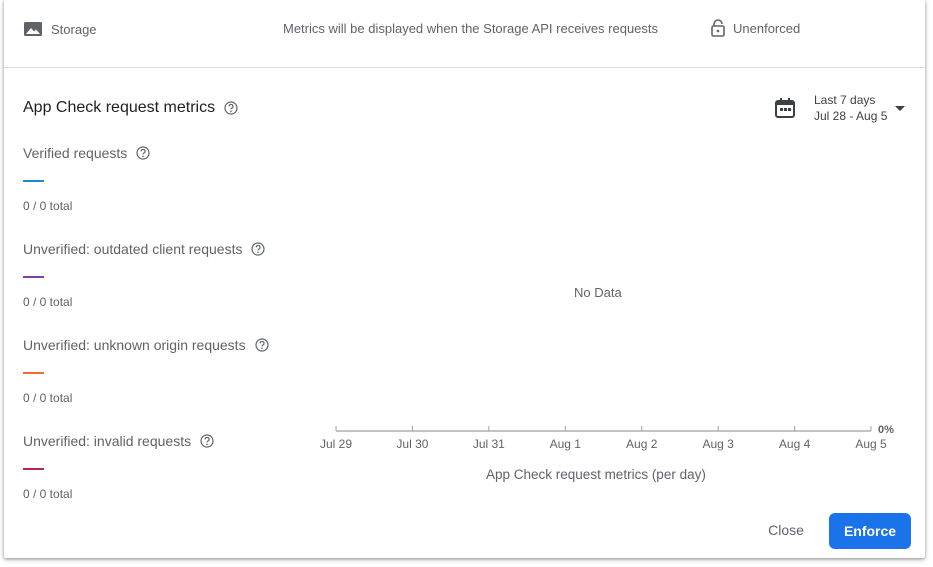 This screenshot has height=567, width=933. What do you see at coordinates (489, 444) in the screenshot?
I see `x-tick-label: Jul 31` at bounding box center [489, 444].